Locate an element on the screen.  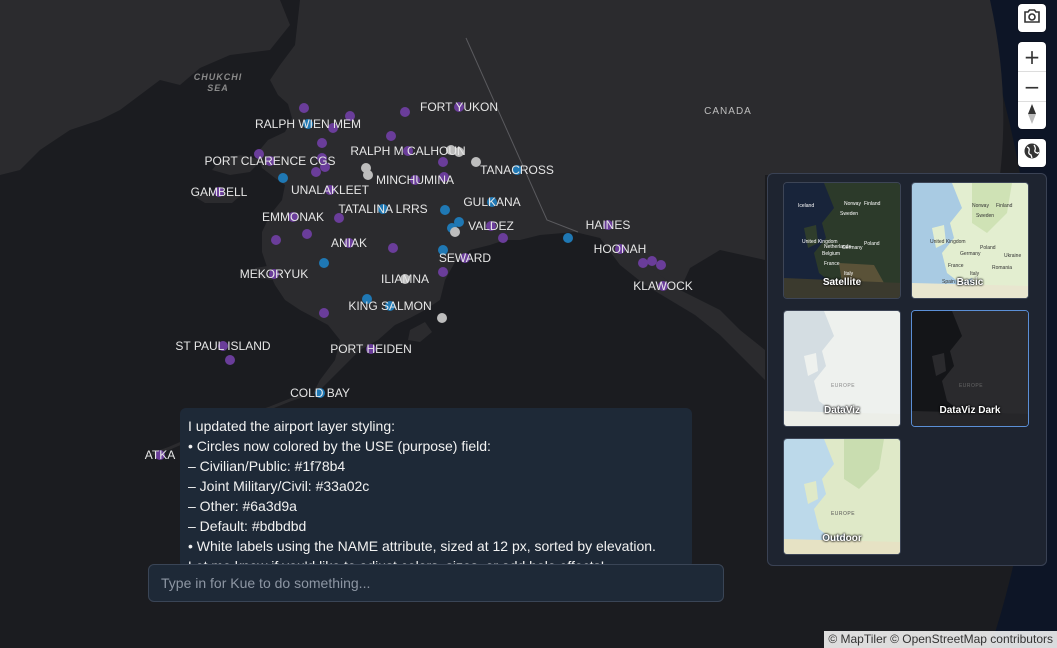
airport-label: ANIAK is located at coordinates (349, 243).